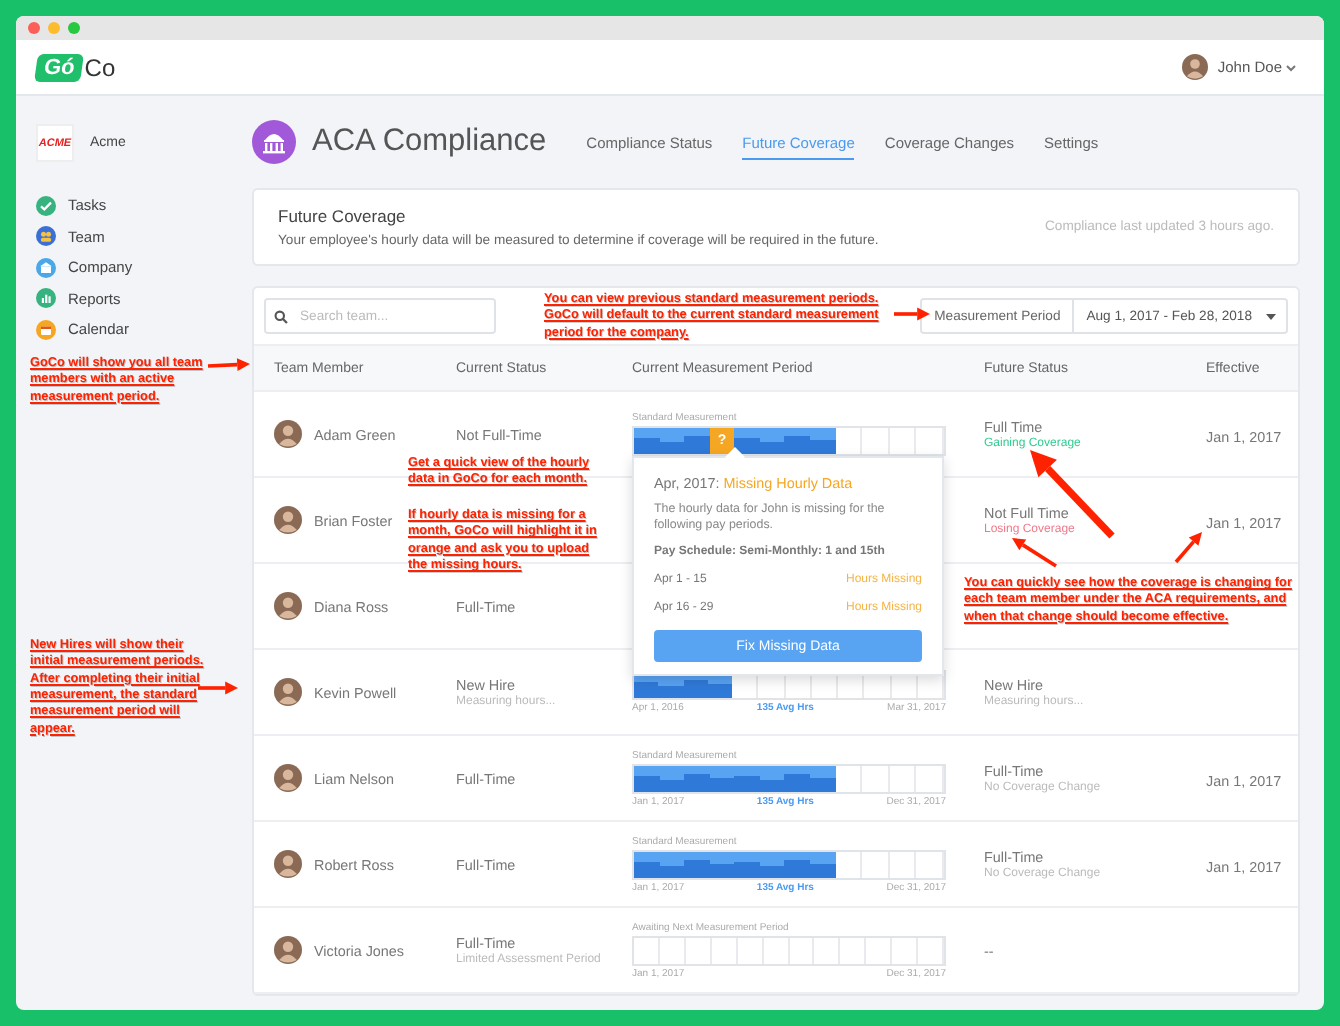  Describe the element at coordinates (46, 236) in the screenshot. I see `people-icon` at that location.